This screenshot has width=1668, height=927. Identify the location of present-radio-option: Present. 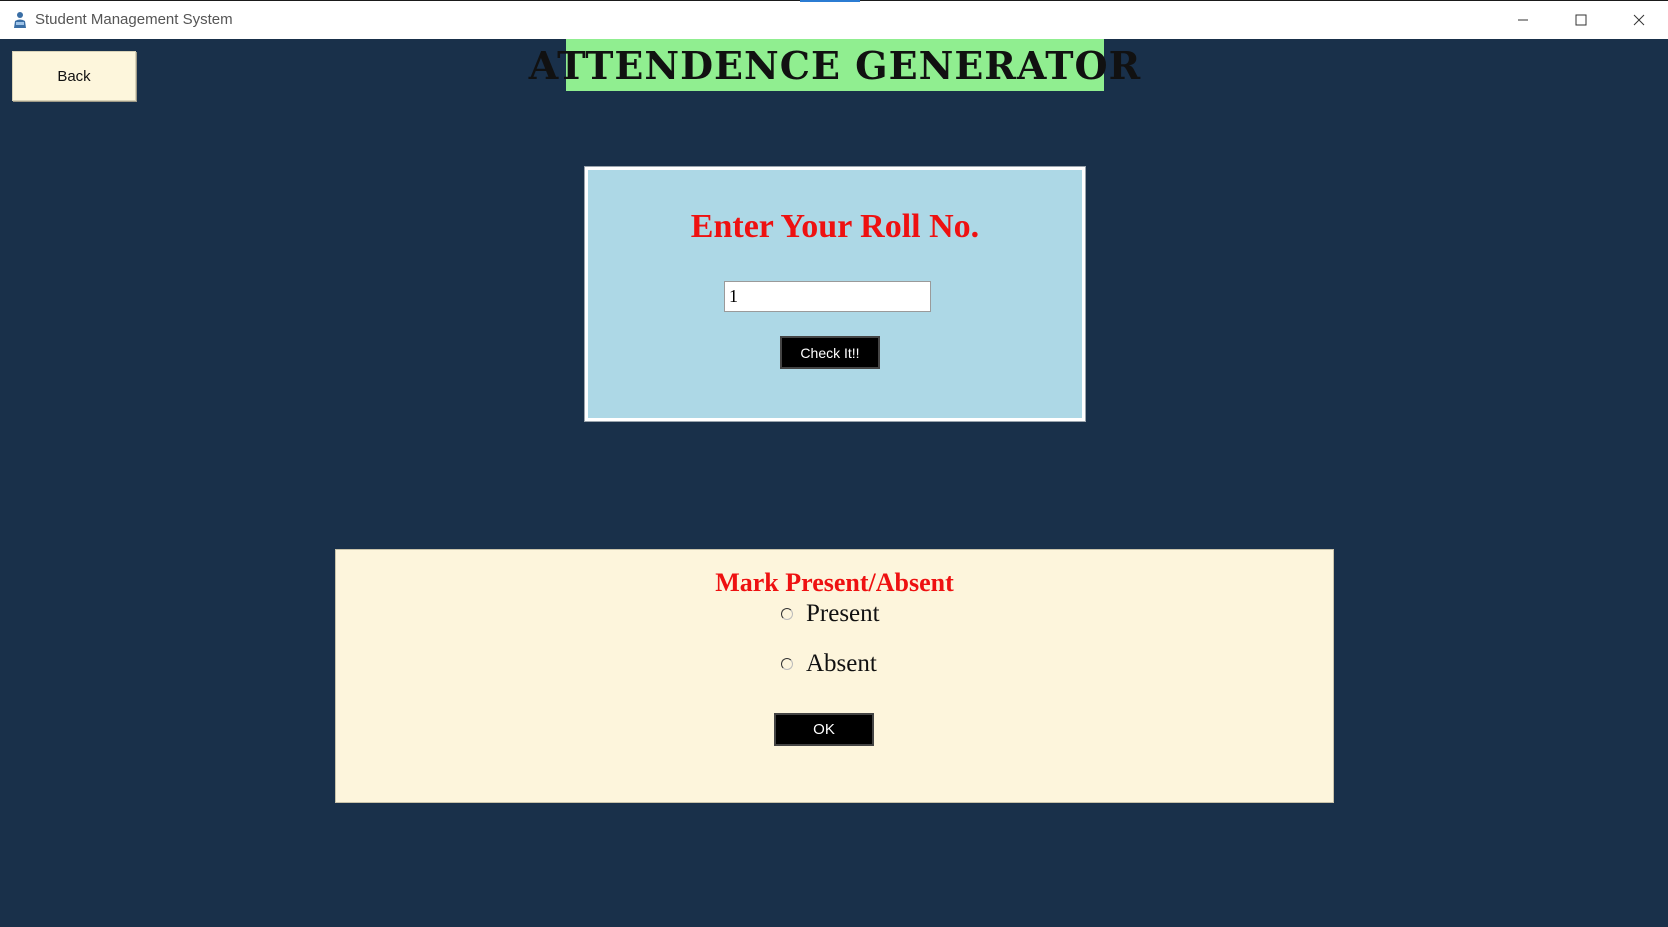
(830, 614).